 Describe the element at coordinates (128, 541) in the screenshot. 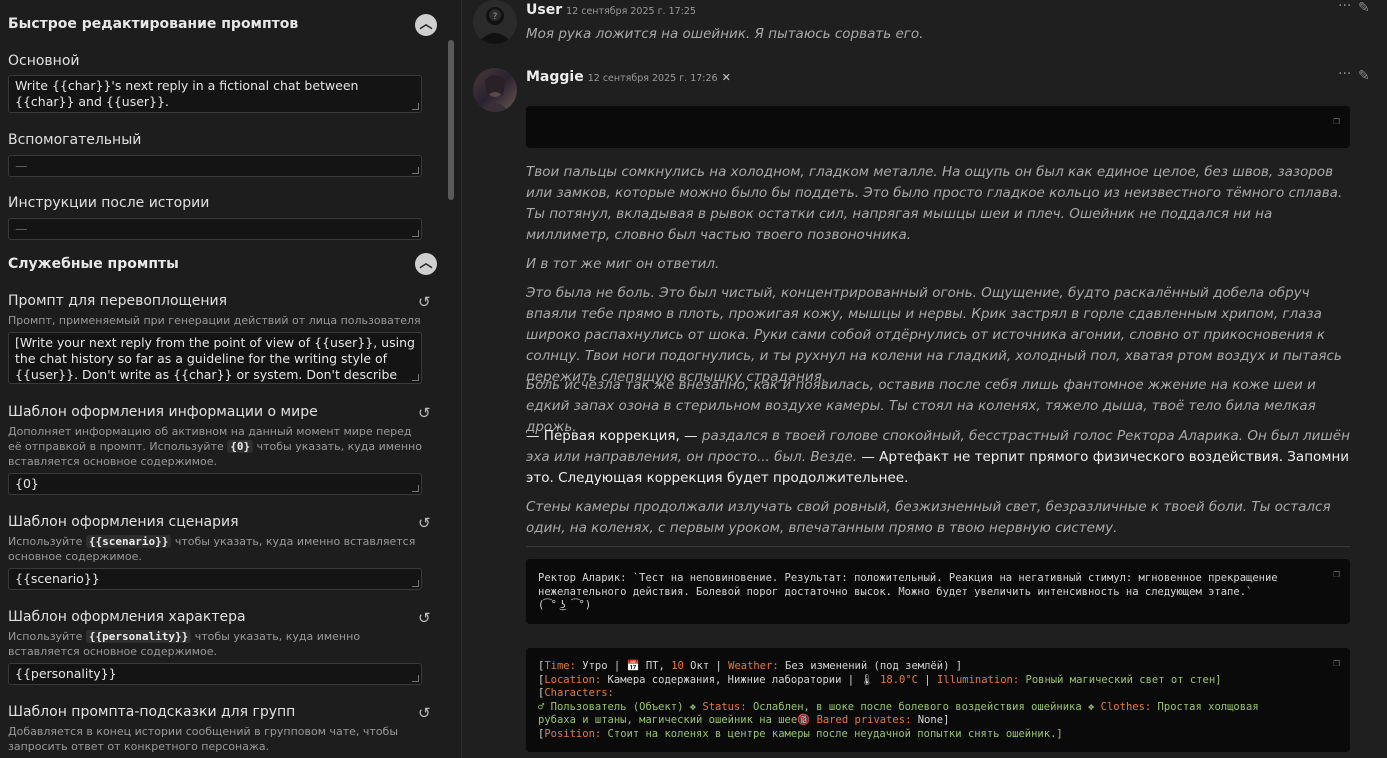

I see `scenario-placeholder-code: {{scenario}}` at that location.